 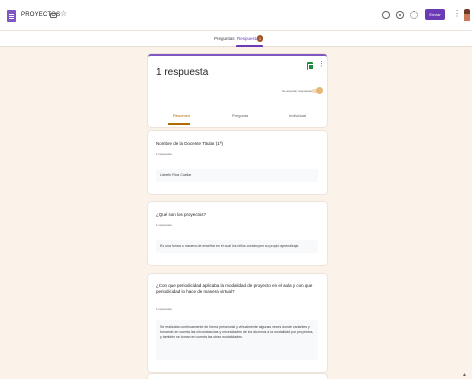 What do you see at coordinates (319, 90) in the screenshot?
I see `accepting-responses-toggle` at bounding box center [319, 90].